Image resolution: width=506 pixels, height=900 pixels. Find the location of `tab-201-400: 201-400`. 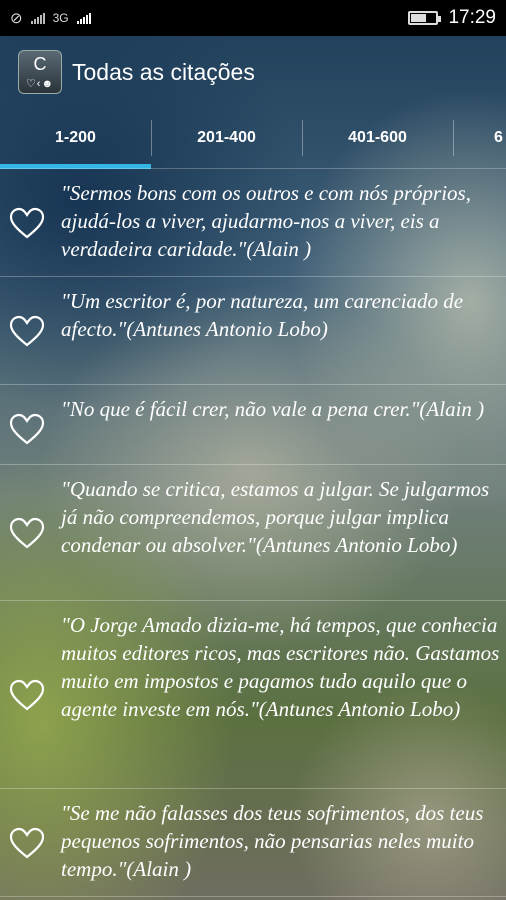

tab-201-400: 201-400 is located at coordinates (226, 138).